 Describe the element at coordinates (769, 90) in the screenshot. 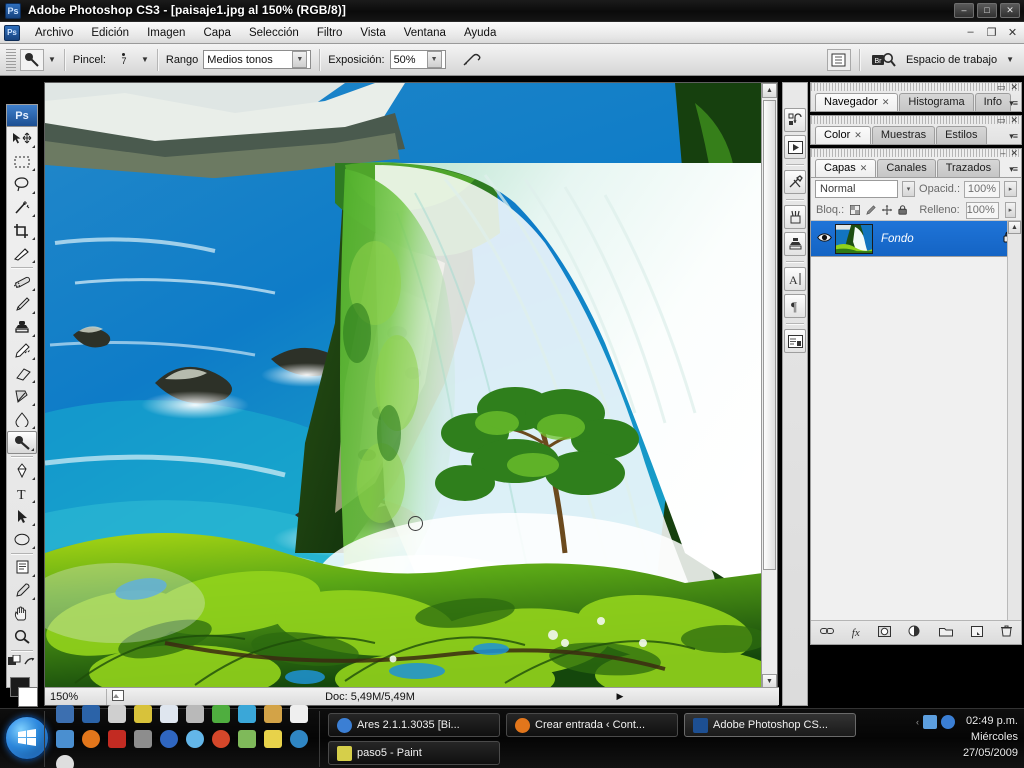

I see `scroll-up-button: ▲` at that location.